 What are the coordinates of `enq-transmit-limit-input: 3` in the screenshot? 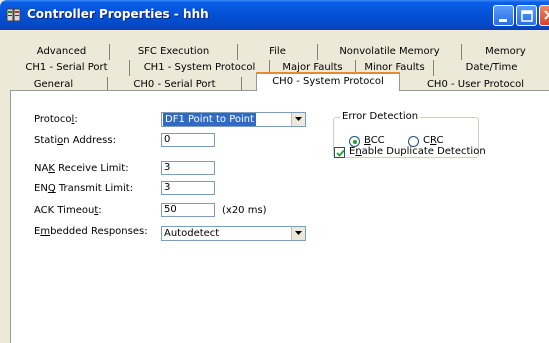 It's located at (188, 188).